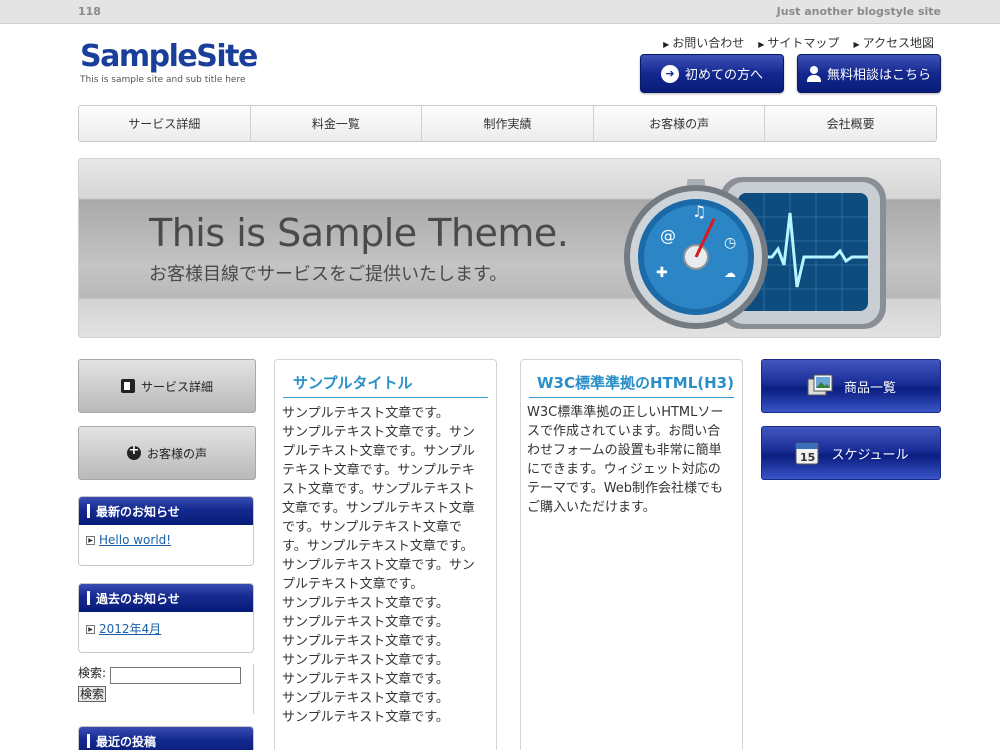 The width and height of the screenshot is (1000, 750). I want to click on widget-title: 最近の投稿, so click(166, 738).